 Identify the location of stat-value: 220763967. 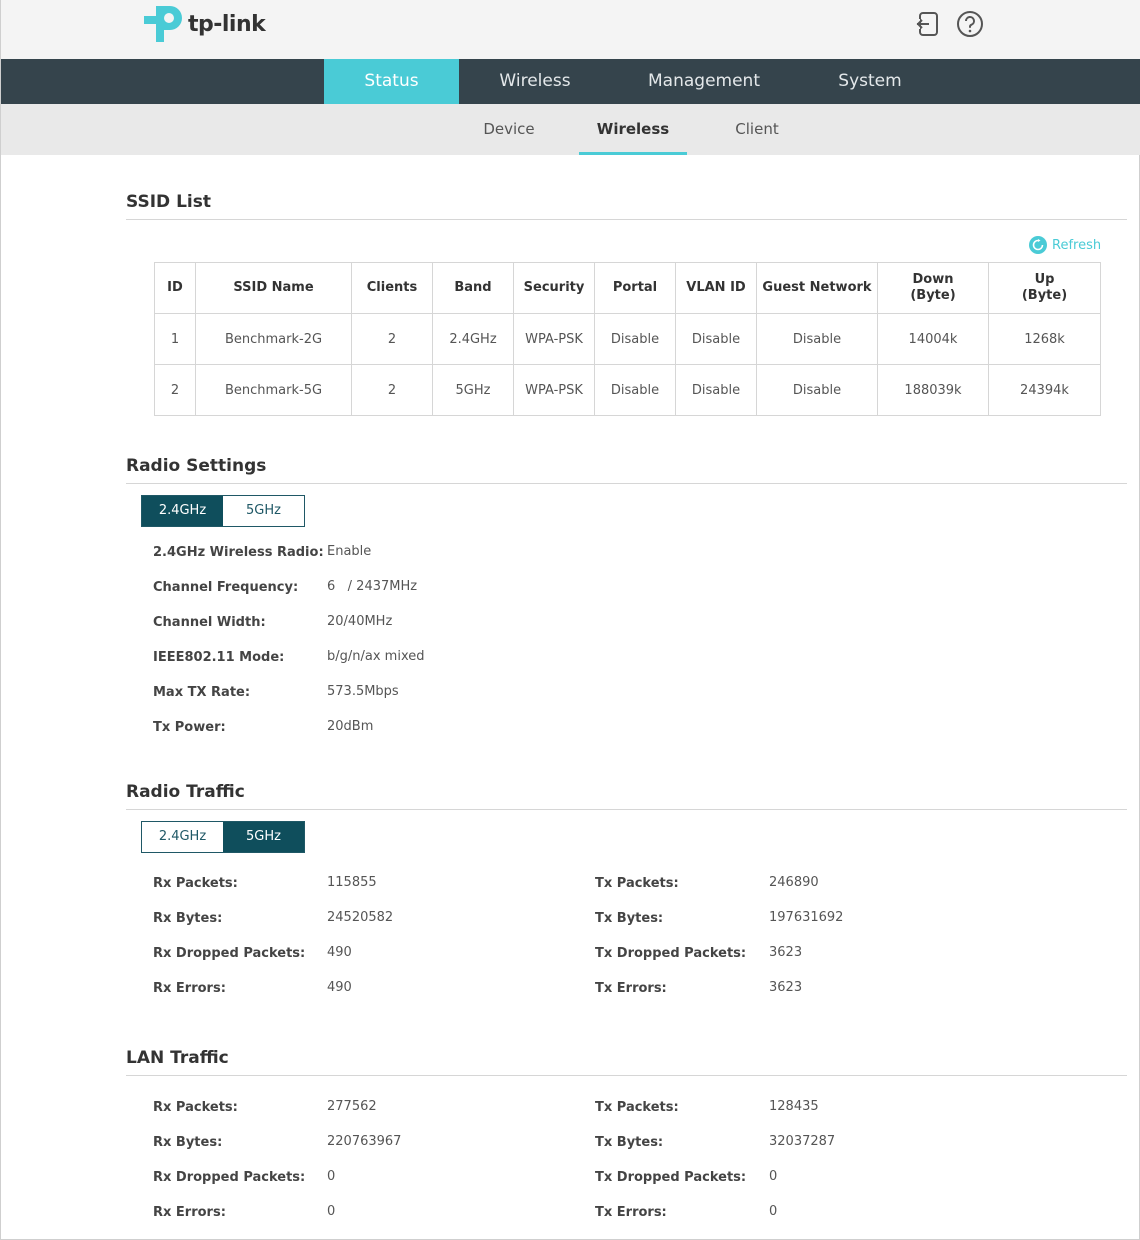
(364, 1141).